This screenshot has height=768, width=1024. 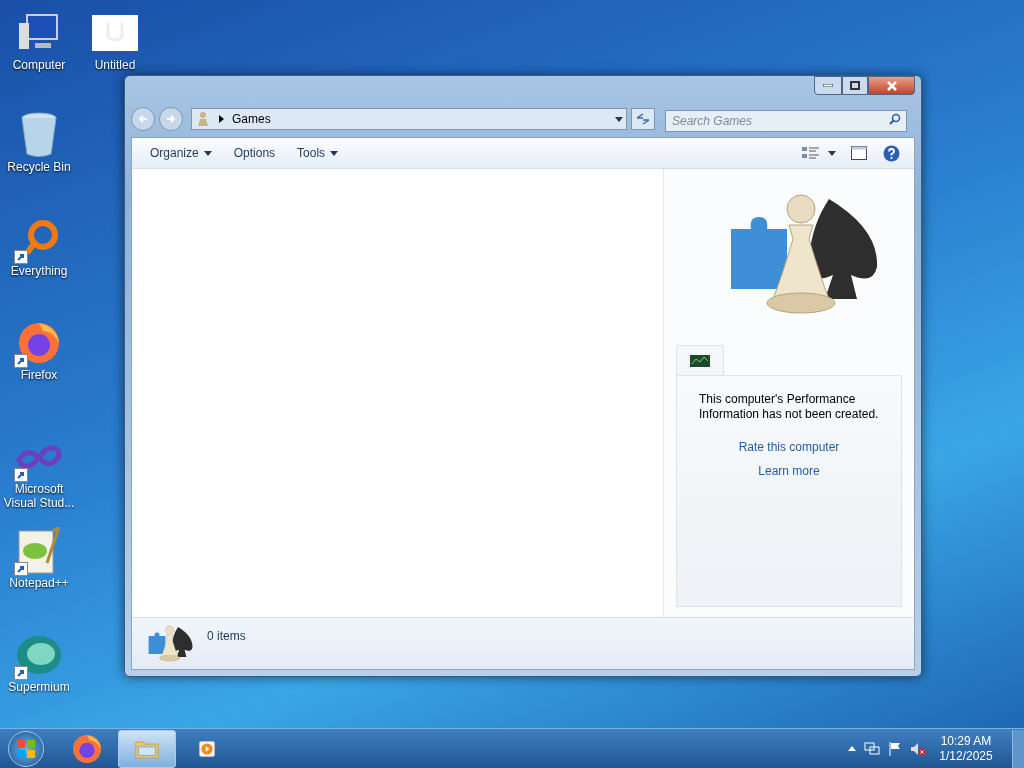 I want to click on windows-logo-icon, so click(x=26, y=748).